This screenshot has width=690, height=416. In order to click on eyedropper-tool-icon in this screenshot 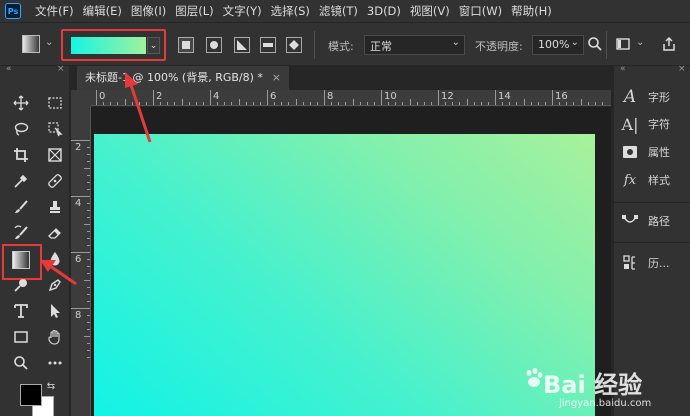, I will do `click(21, 181)`.